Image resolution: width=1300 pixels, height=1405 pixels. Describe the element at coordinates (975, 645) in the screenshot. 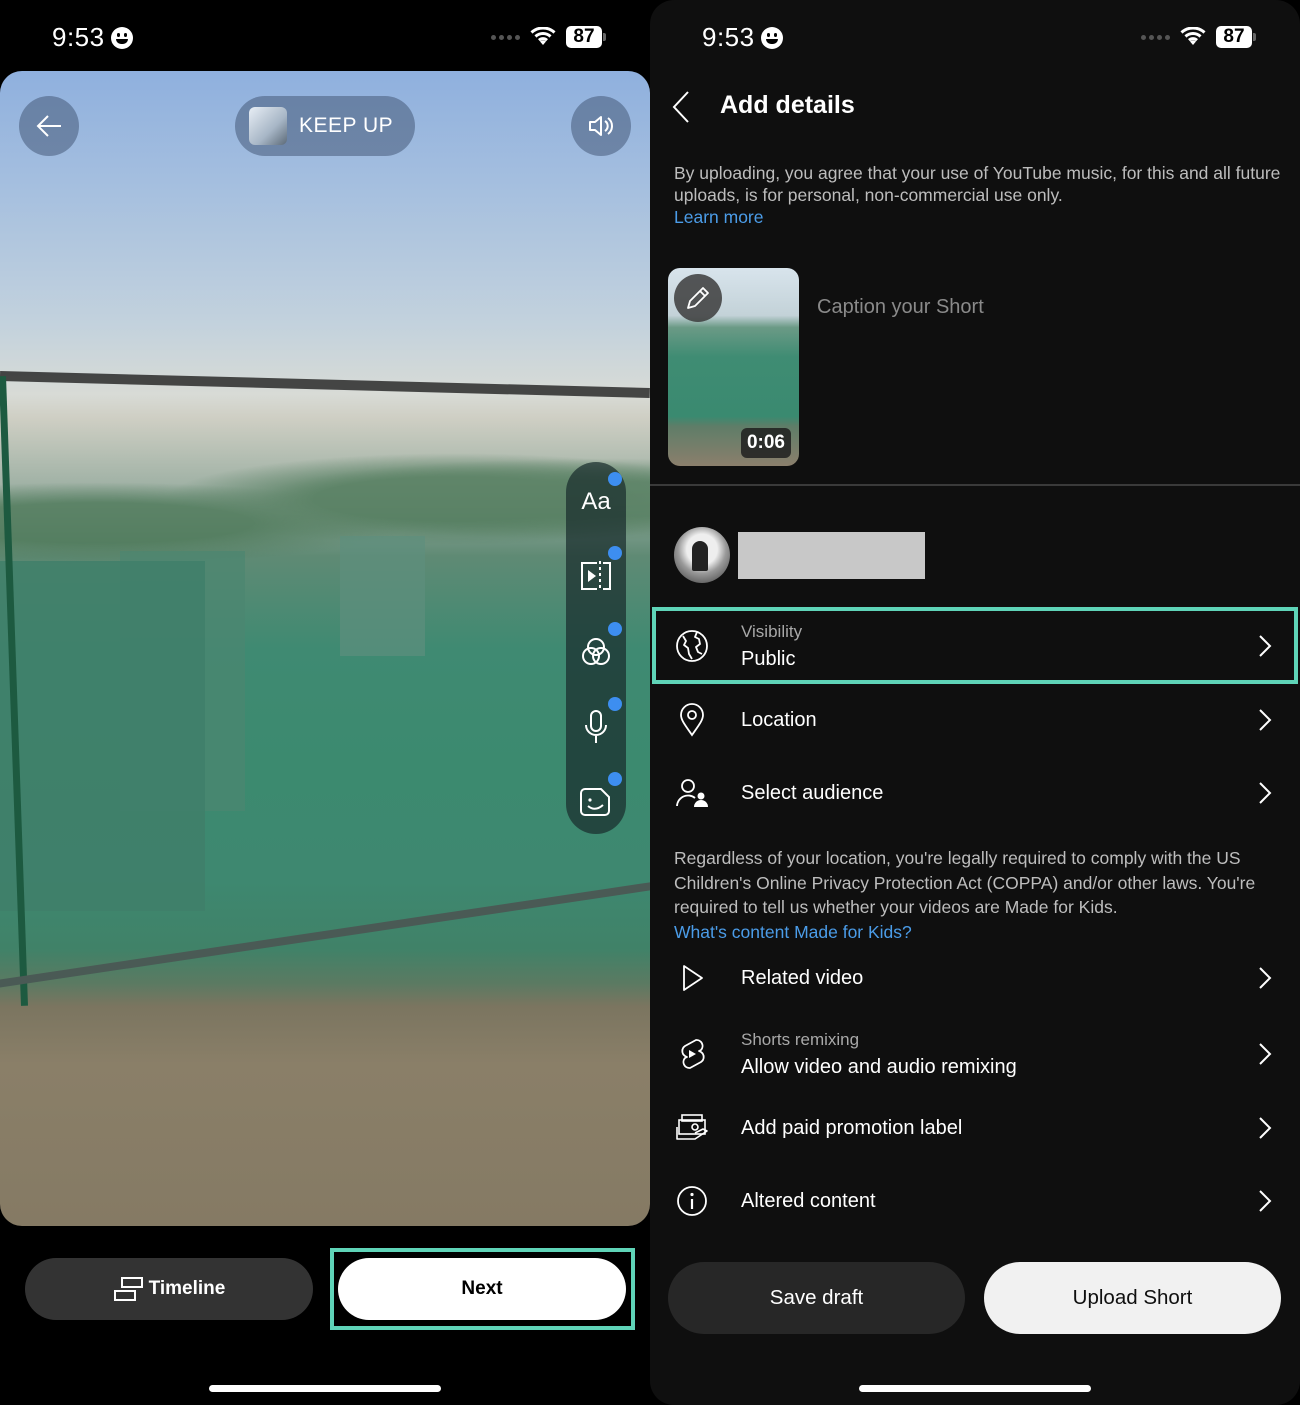

I see `visibility-highlight` at that location.